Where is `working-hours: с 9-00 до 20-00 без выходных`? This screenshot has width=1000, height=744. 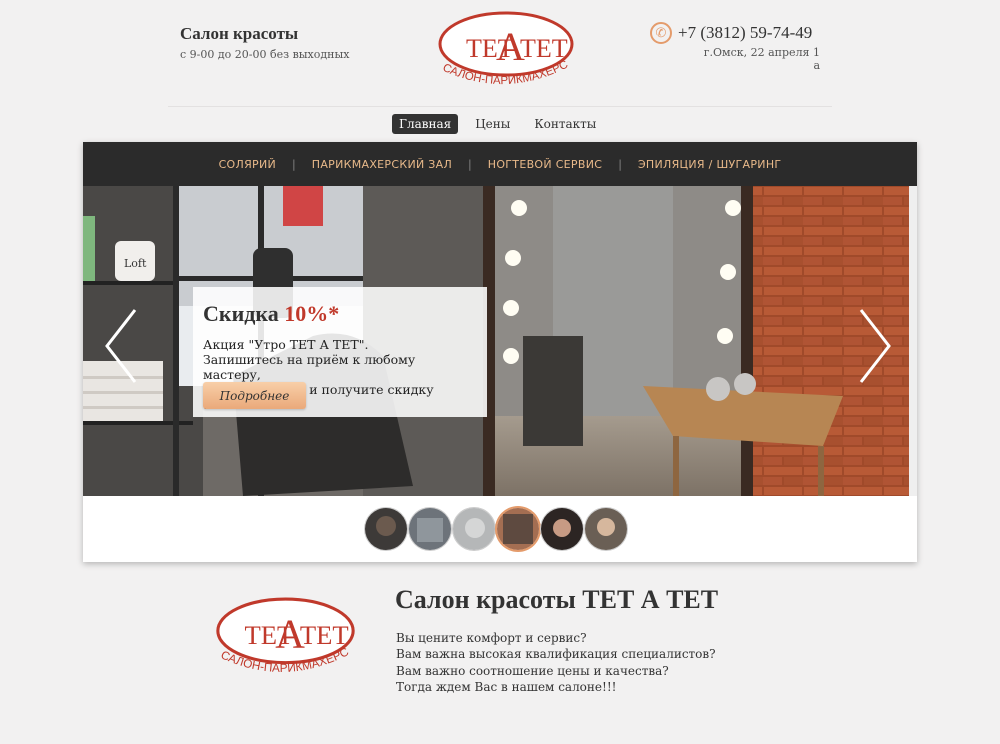
working-hours: с 9-00 до 20-00 без выходных is located at coordinates (265, 54).